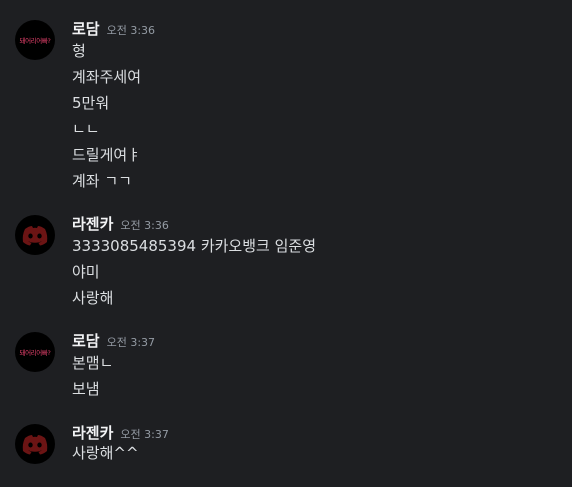 The height and width of the screenshot is (487, 572). What do you see at coordinates (107, 77) in the screenshot?
I see `message-text: 계좌주세여` at bounding box center [107, 77].